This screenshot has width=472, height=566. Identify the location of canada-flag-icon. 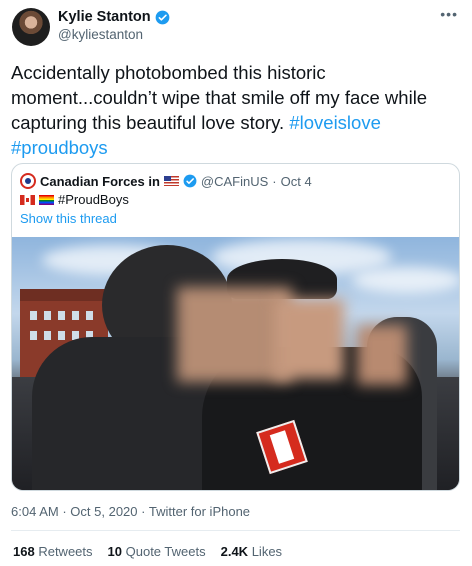
(27, 199).